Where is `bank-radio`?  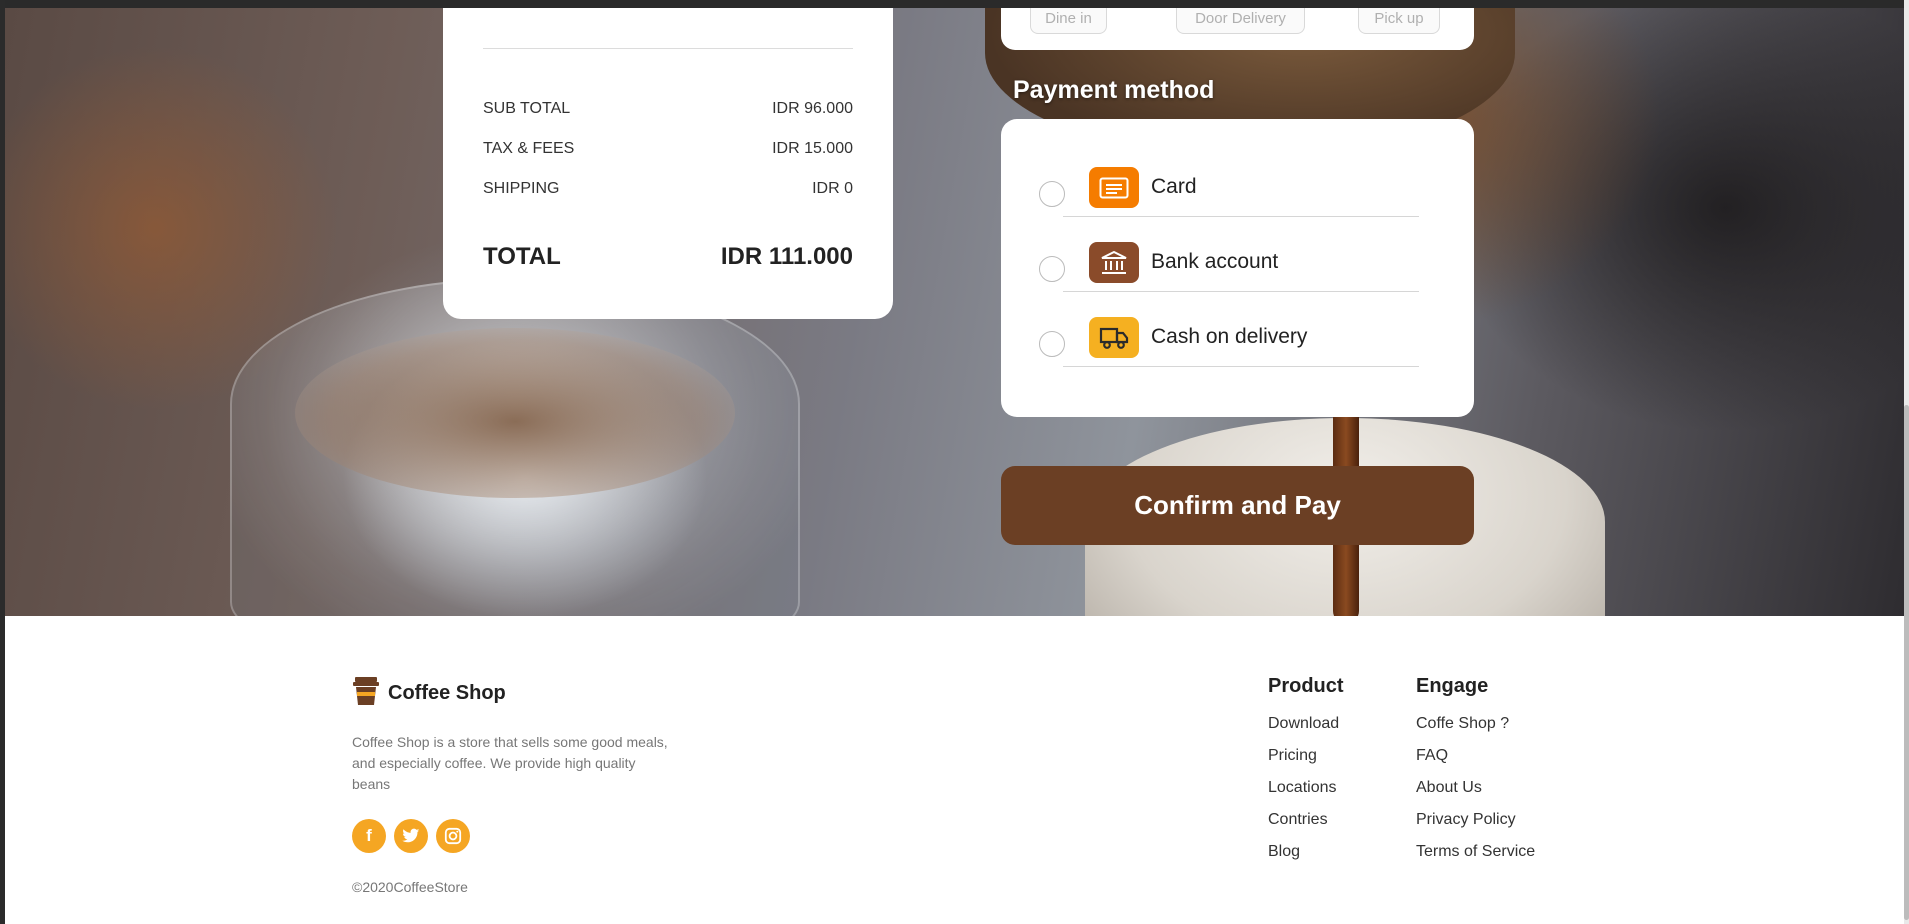
bank-radio is located at coordinates (1052, 269).